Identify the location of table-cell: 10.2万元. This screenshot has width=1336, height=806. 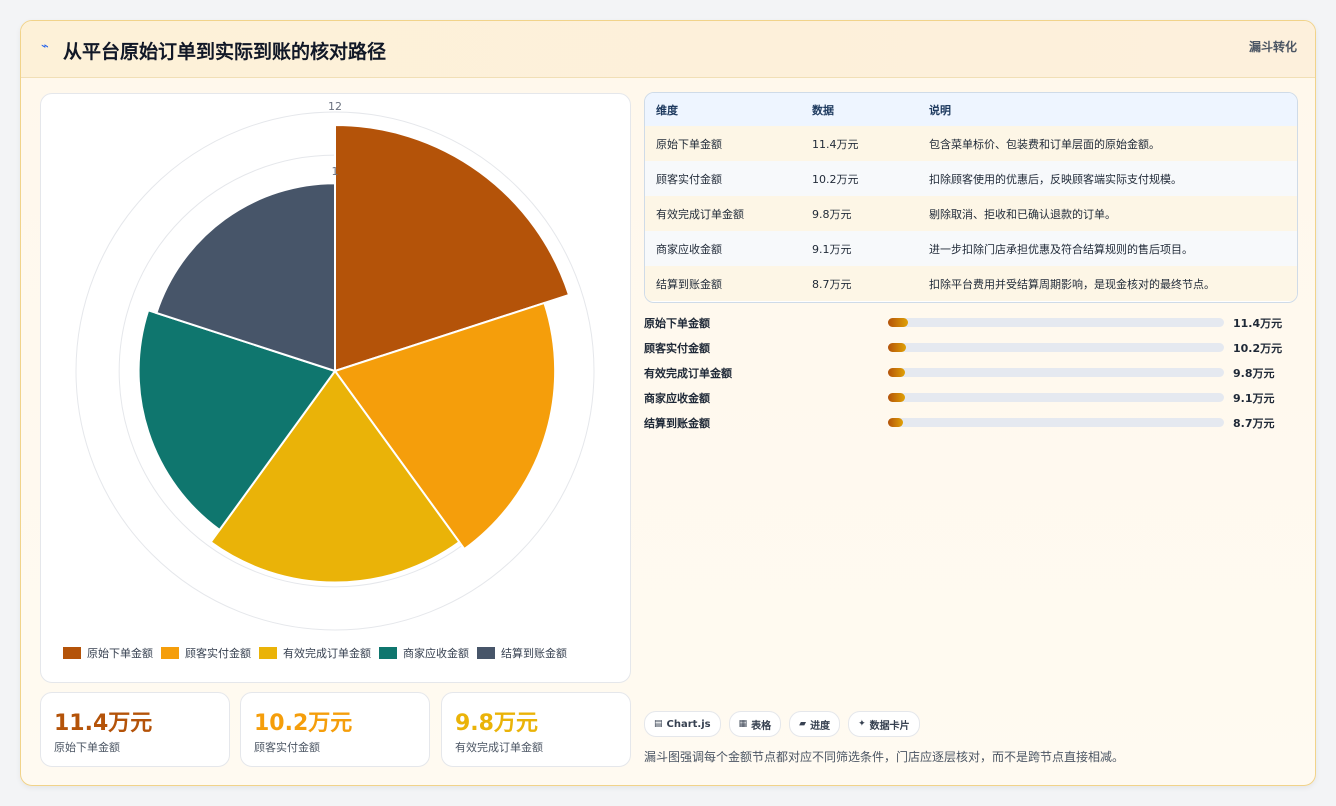
(835, 179).